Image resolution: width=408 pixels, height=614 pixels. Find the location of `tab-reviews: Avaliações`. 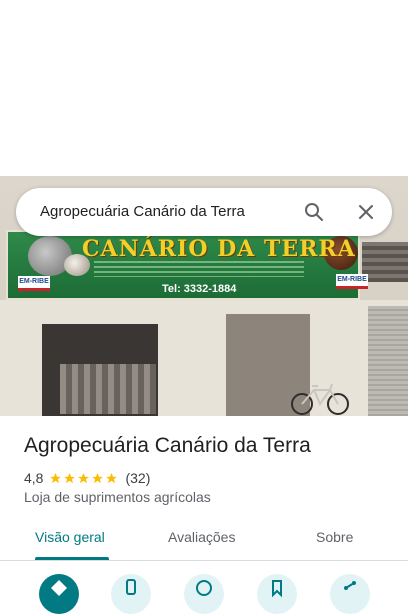

tab-reviews: Avaliações is located at coordinates (201, 537).